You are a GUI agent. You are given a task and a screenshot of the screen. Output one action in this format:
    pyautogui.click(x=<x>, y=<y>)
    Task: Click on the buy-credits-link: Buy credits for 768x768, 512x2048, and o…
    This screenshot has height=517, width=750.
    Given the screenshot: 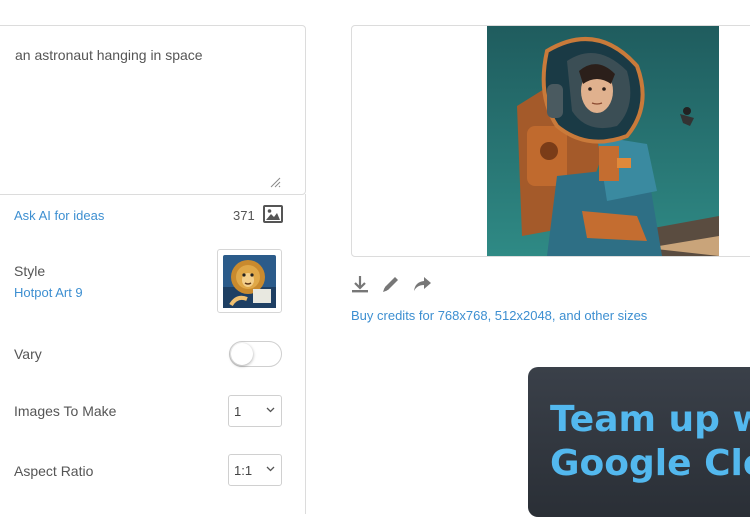 What is the action you would take?
    pyautogui.click(x=499, y=315)
    